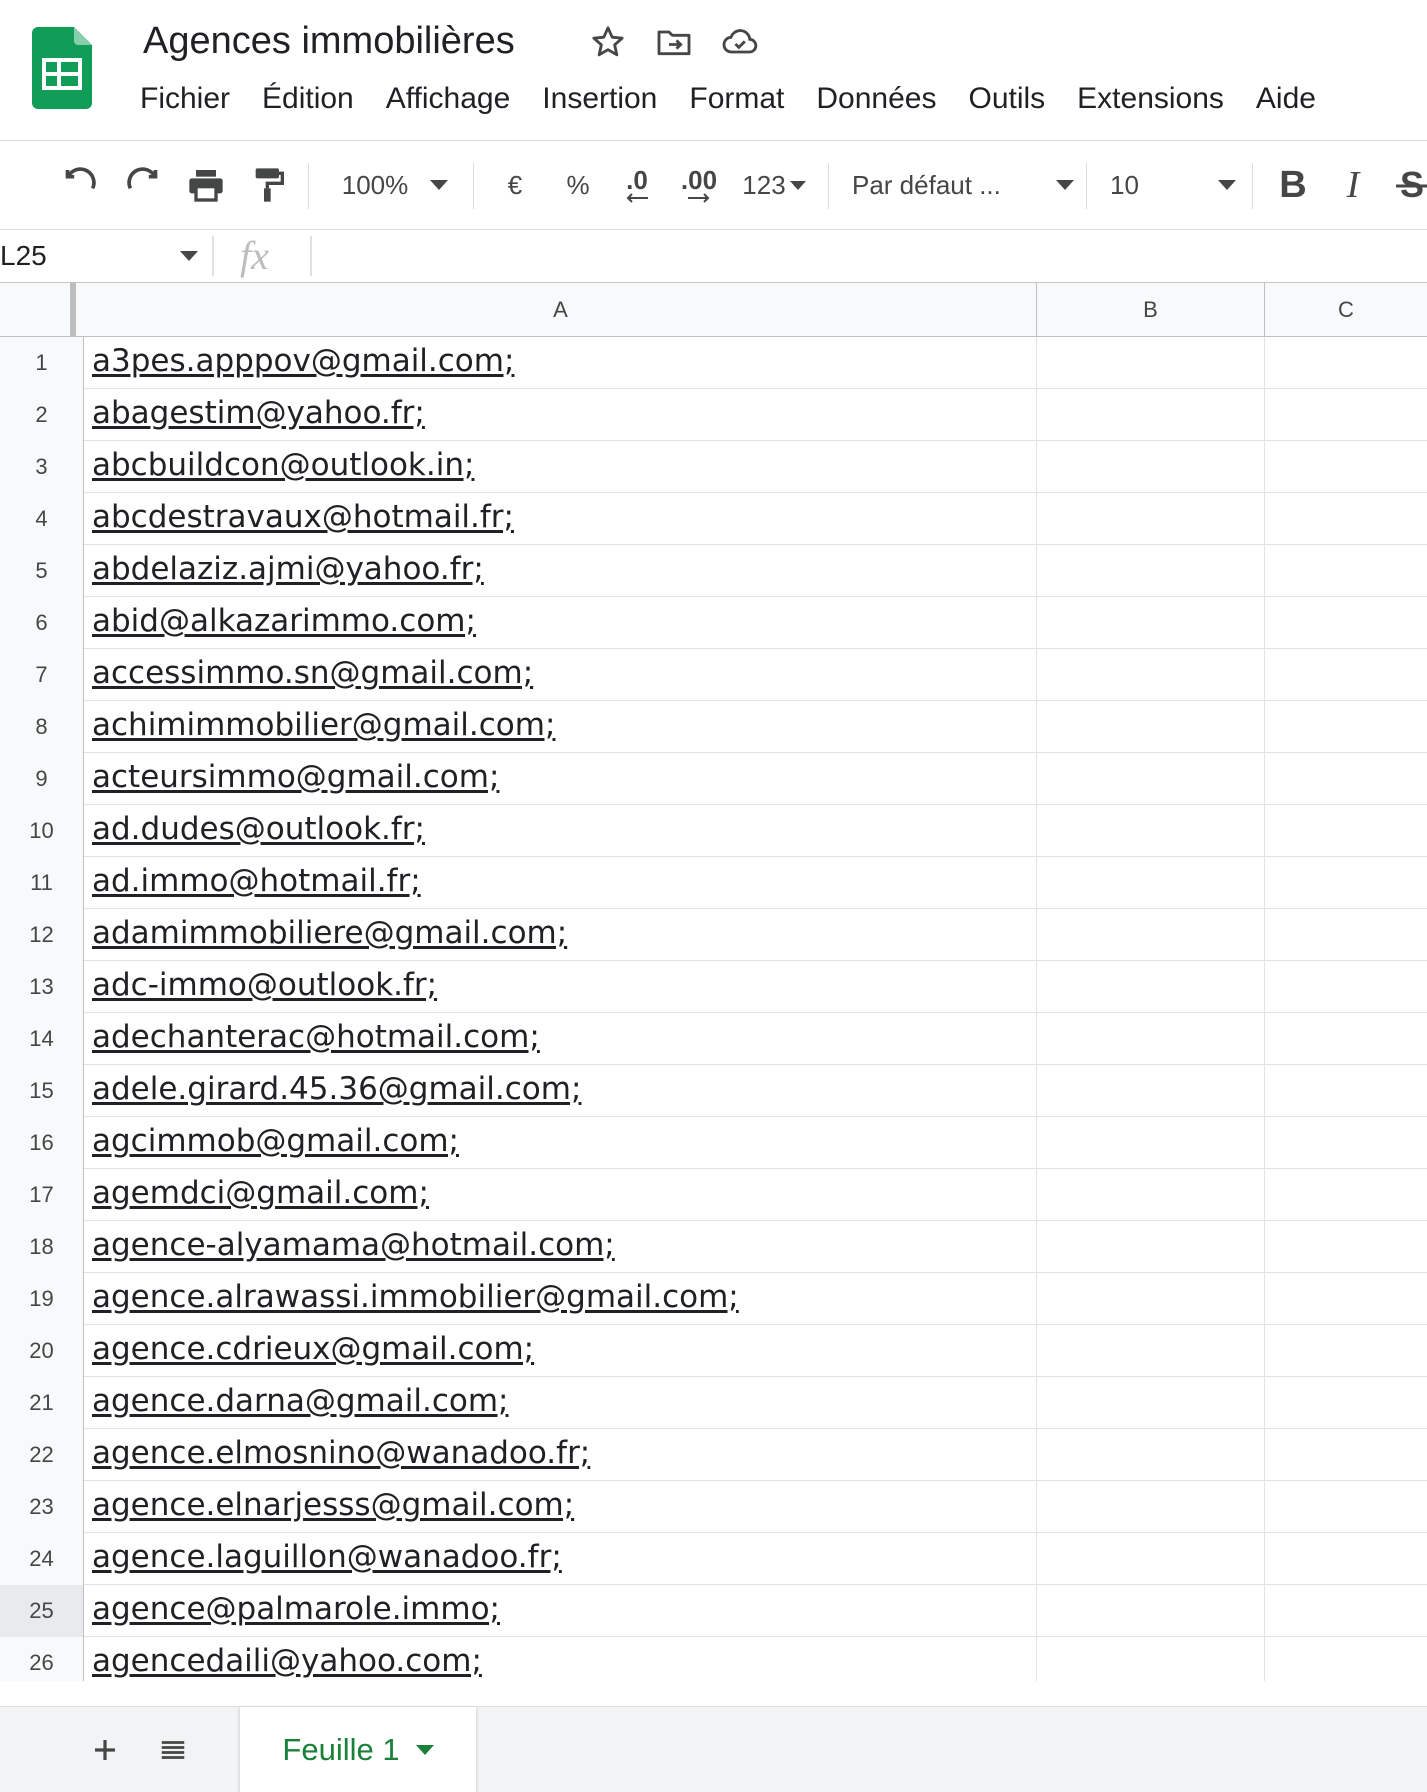 The width and height of the screenshot is (1427, 1792). I want to click on all-sheets-icon, so click(173, 1749).